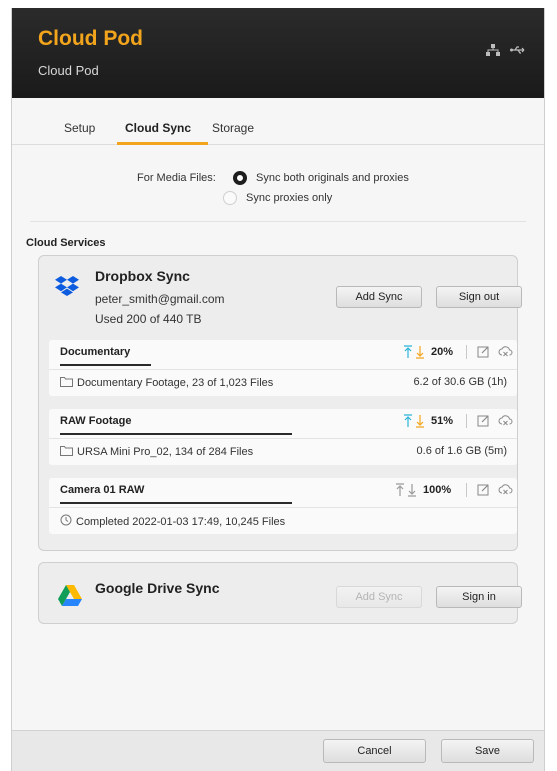 This screenshot has height=771, width=557. What do you see at coordinates (162, 143) in the screenshot?
I see `active-tab-indicator` at bounding box center [162, 143].